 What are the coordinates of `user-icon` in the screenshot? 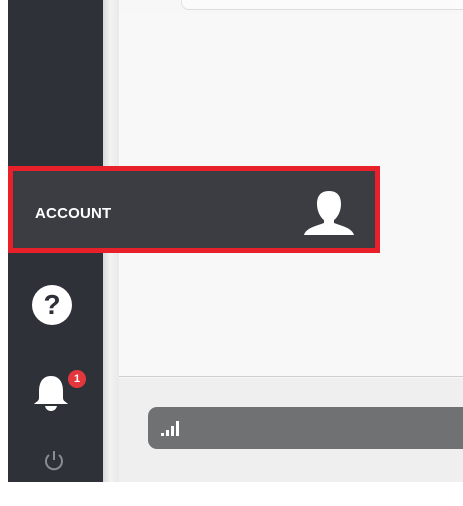 It's located at (329, 213).